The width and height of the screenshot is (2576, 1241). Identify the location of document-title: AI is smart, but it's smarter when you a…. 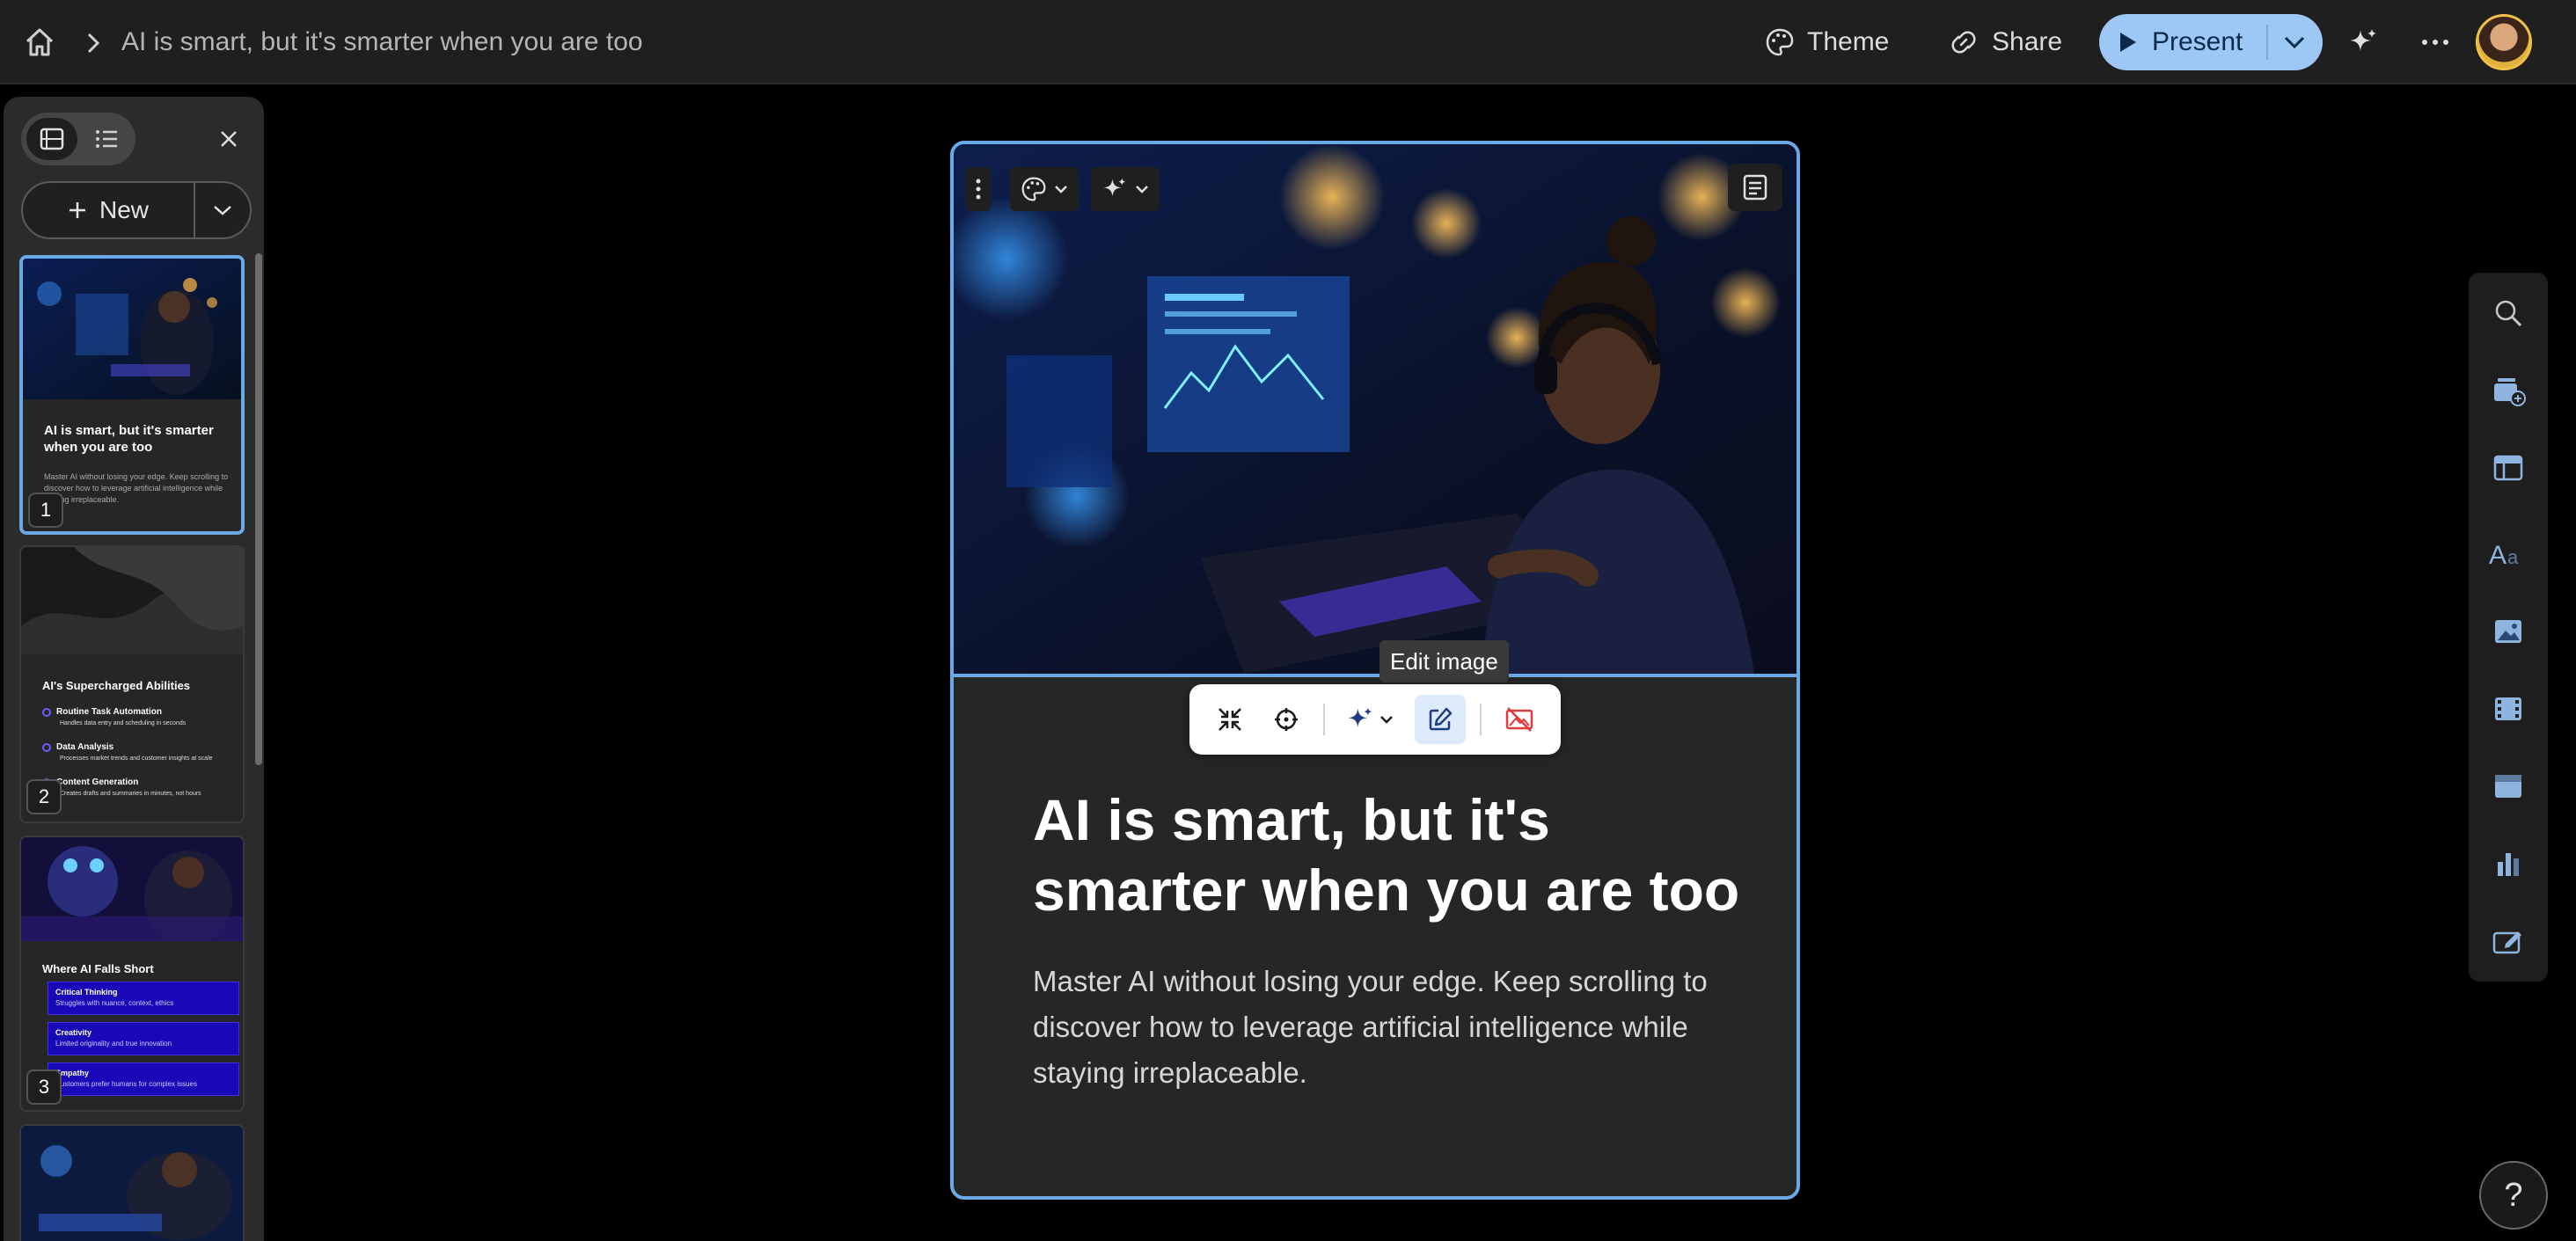
(382, 42).